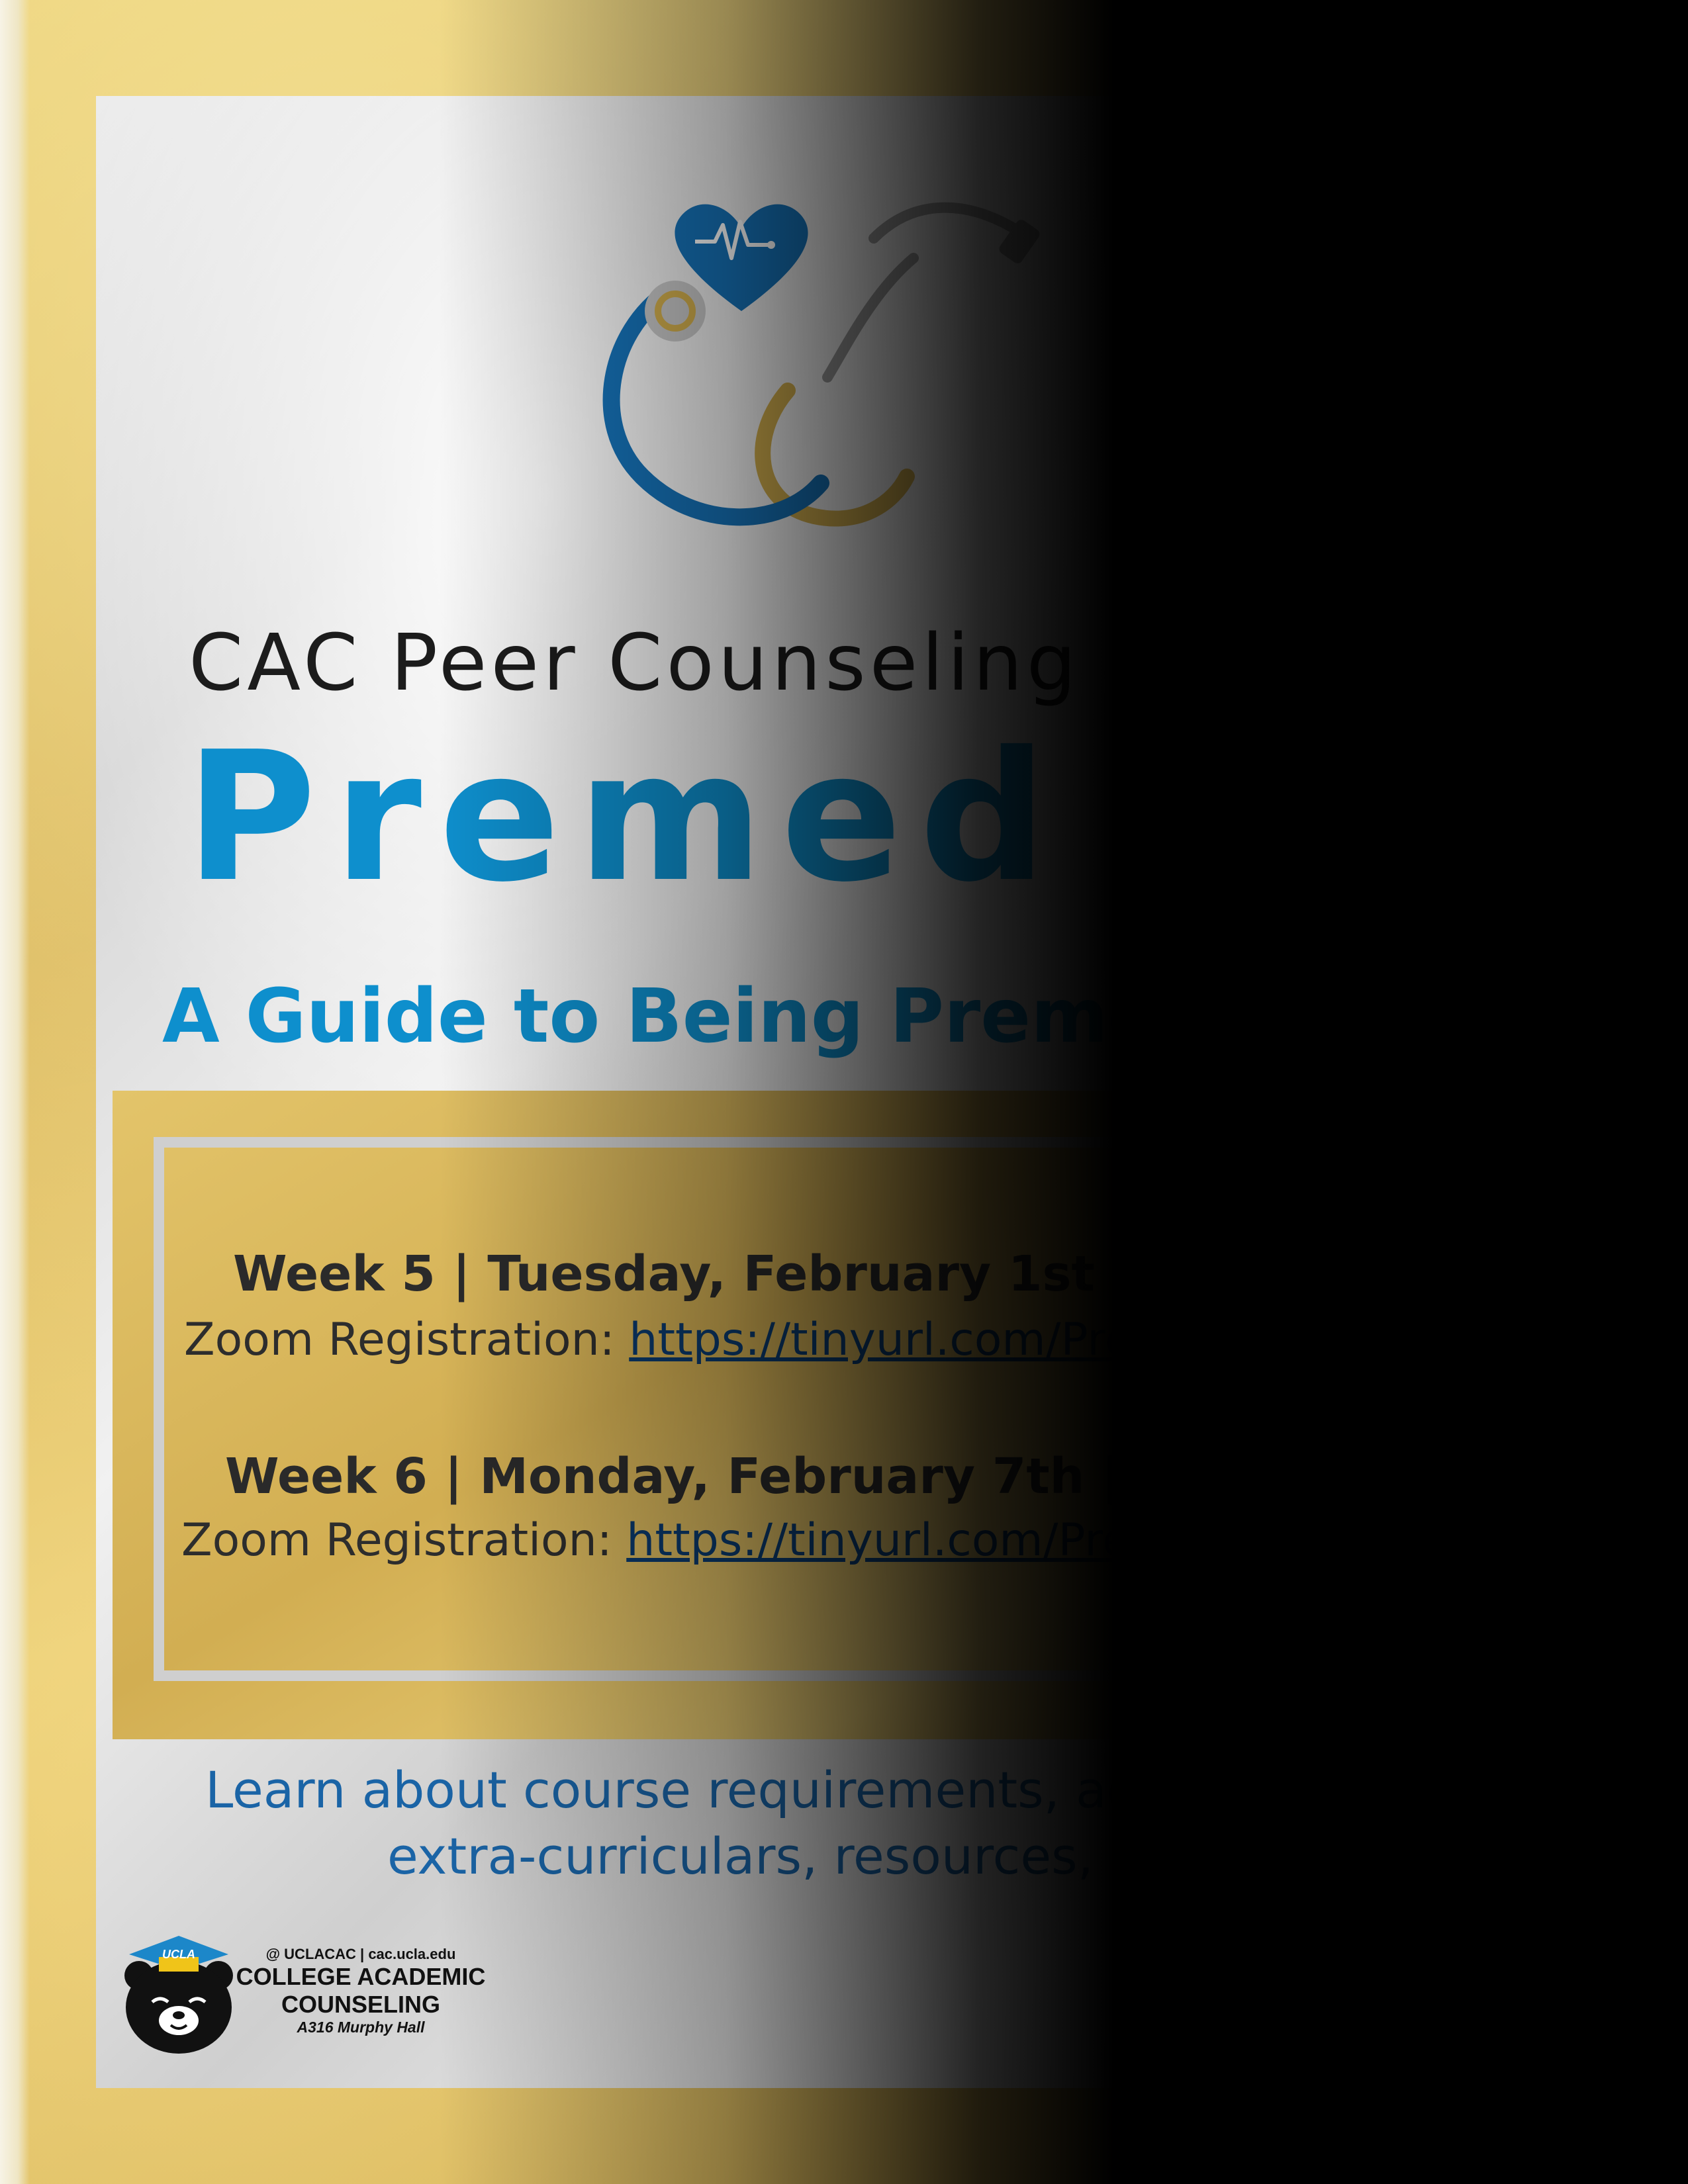 The width and height of the screenshot is (1688, 2184). Describe the element at coordinates (821, 365) in the screenshot. I see `stethoscope-heart-icon` at that location.